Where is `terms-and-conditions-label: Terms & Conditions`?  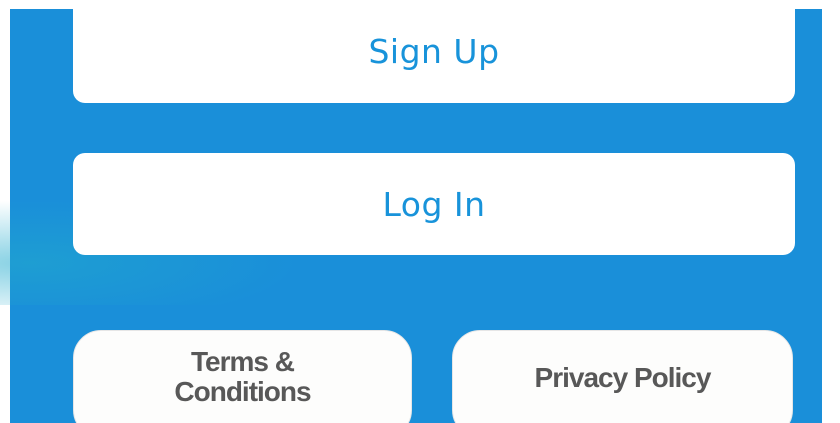 terms-and-conditions-label: Terms & Conditions is located at coordinates (242, 376).